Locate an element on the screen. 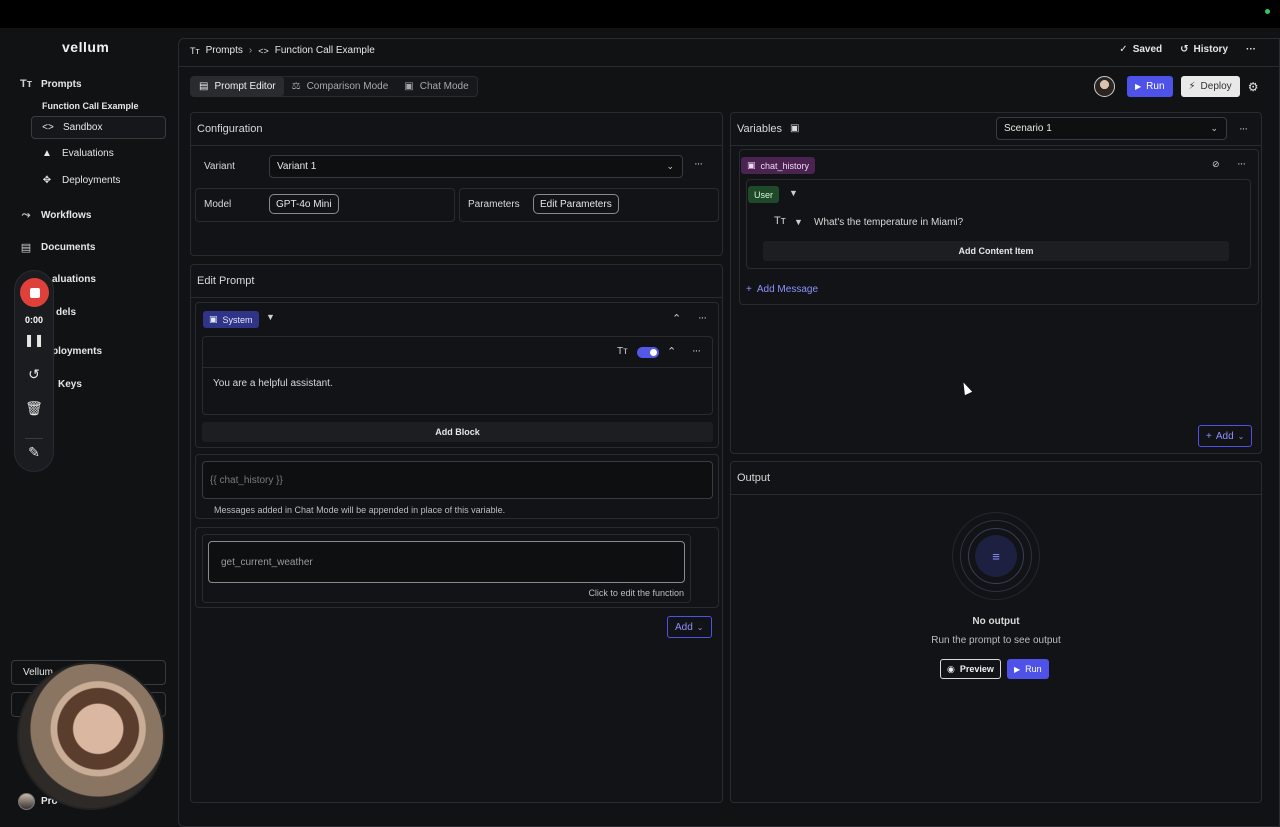 The image size is (1280, 827). sidebar-item-workflows: ⤳ Workflows is located at coordinates (56, 215).